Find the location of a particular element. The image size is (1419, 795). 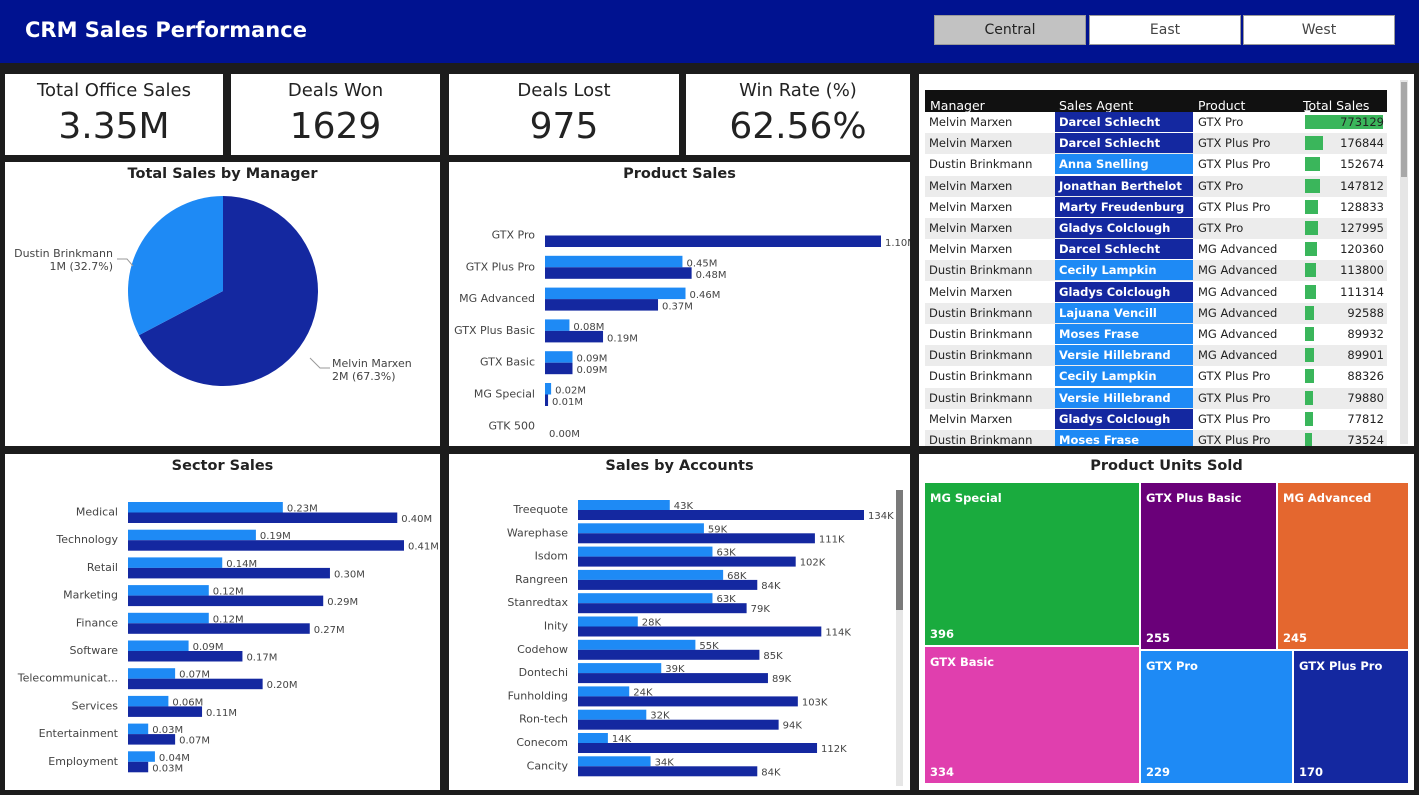

cell-product: GTX Pro is located at coordinates (1221, 122).